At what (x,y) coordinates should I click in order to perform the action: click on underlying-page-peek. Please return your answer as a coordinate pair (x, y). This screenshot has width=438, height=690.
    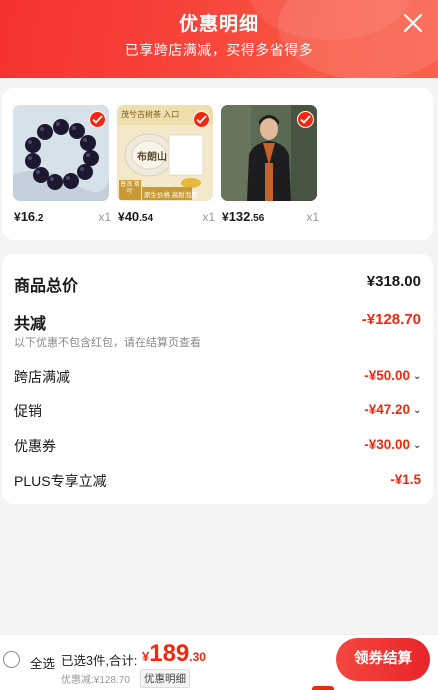
    Looking at the image, I should click on (323, 688).